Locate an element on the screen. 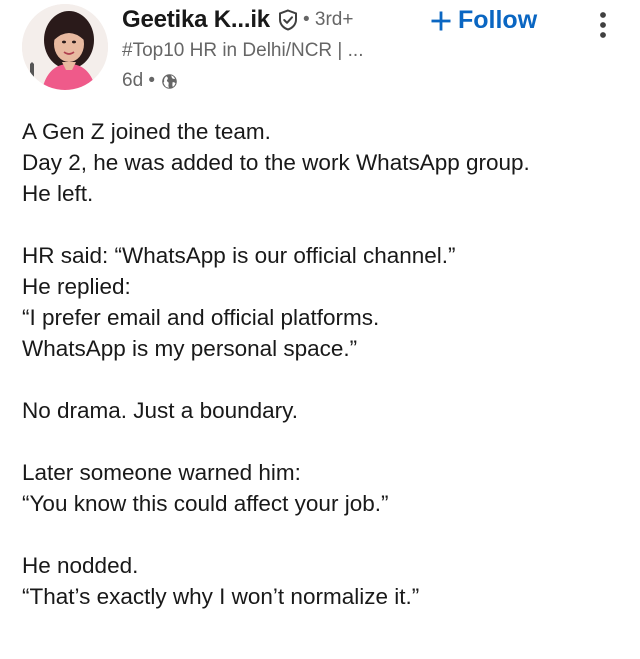 Image resolution: width=640 pixels, height=659 pixels. avatar-photo is located at coordinates (65, 47).